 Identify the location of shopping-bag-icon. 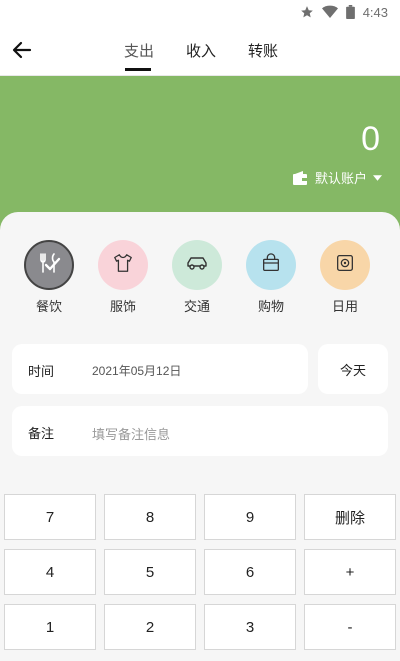
(271, 265).